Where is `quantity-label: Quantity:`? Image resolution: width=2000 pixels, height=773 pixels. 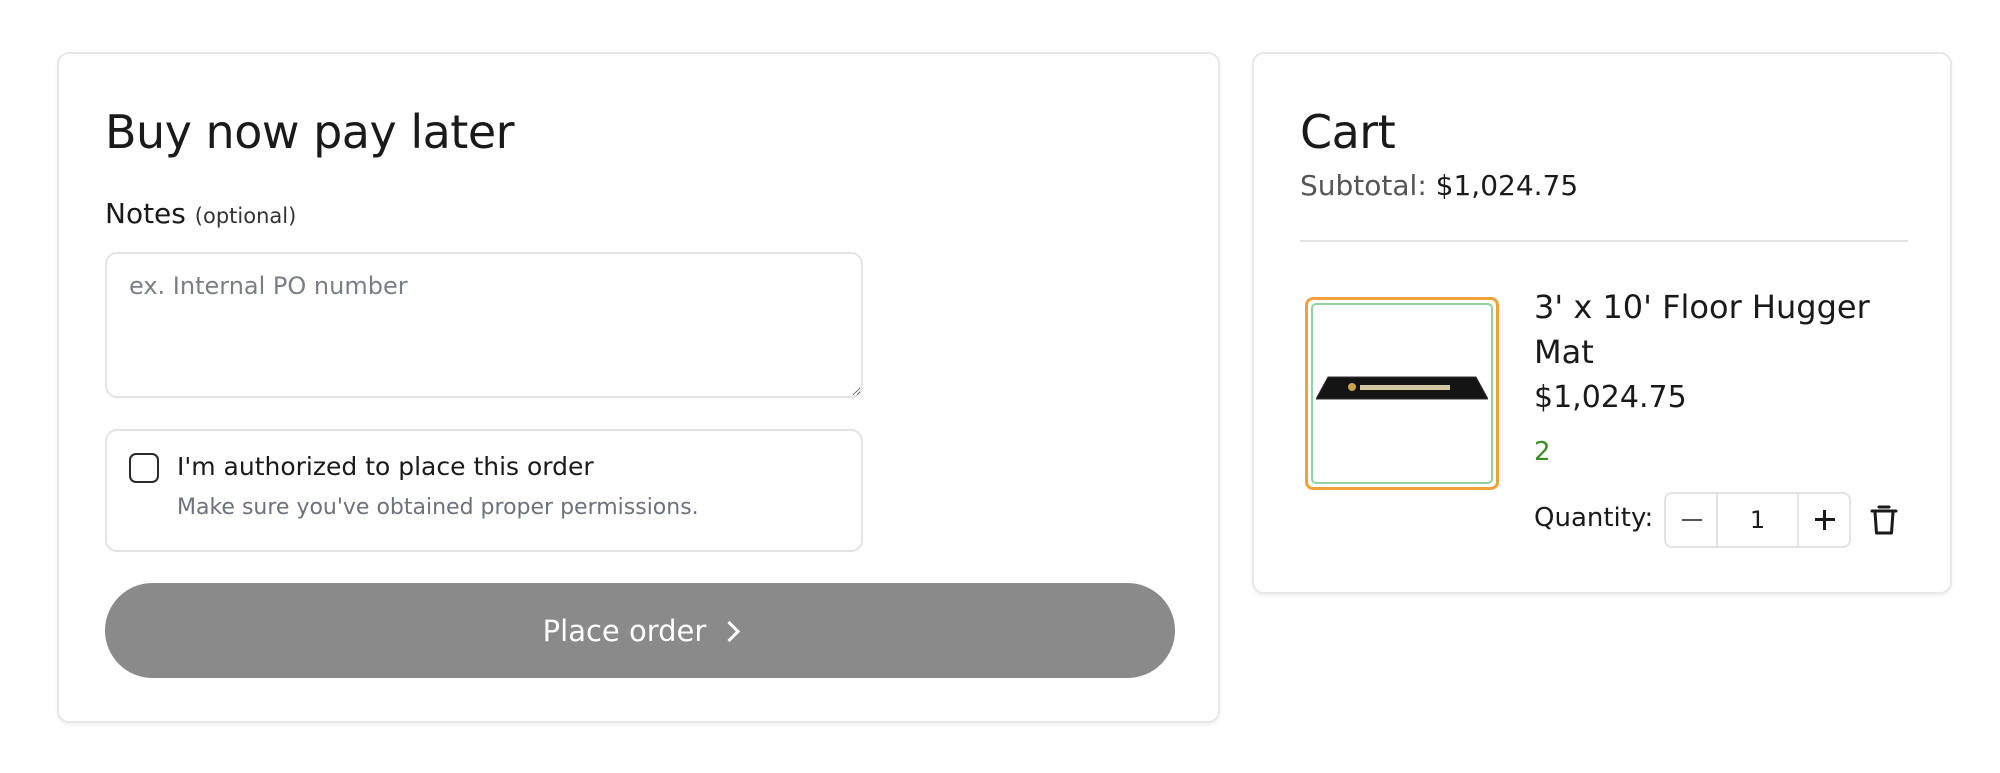
quantity-label: Quantity: is located at coordinates (1594, 518).